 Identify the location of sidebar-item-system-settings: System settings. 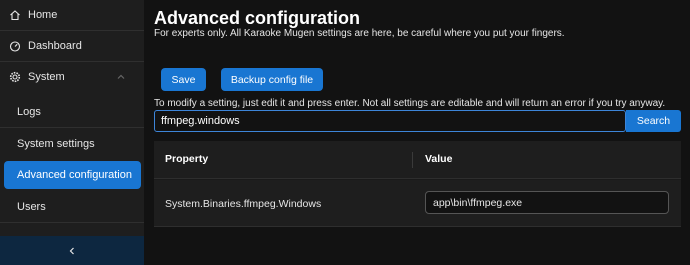
(72, 144).